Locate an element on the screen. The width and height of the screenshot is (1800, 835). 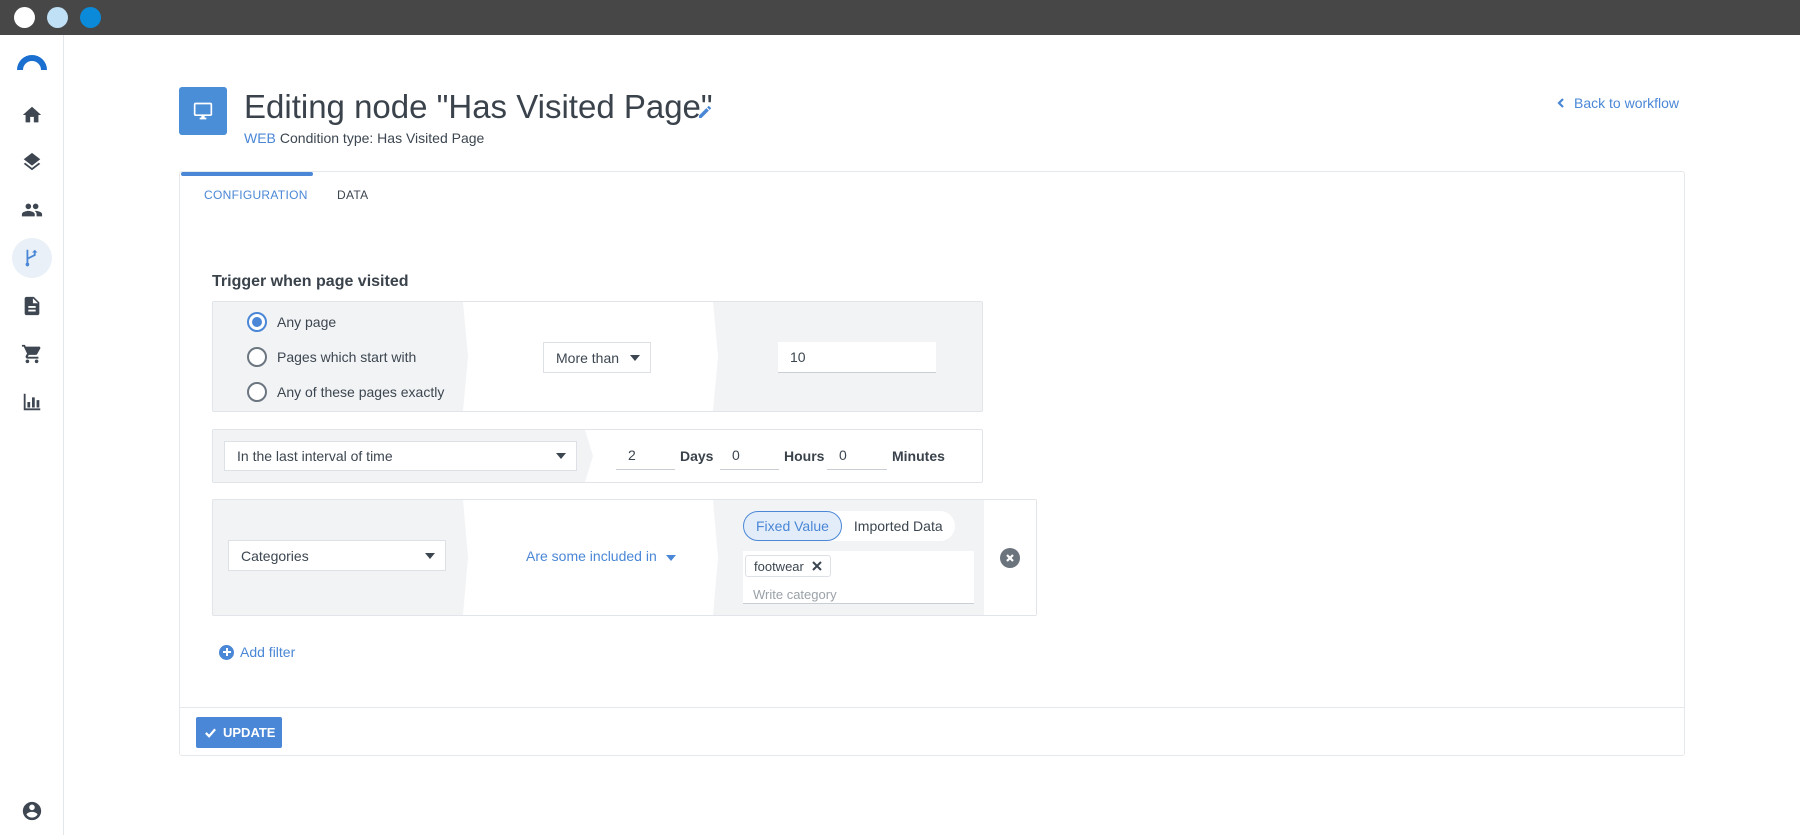
radio-label: Any of these pages exactly is located at coordinates (361, 392).